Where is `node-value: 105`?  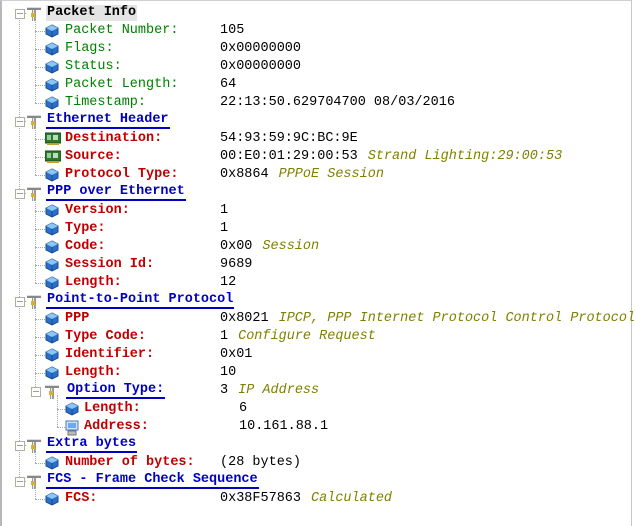
node-value: 105 is located at coordinates (232, 31).